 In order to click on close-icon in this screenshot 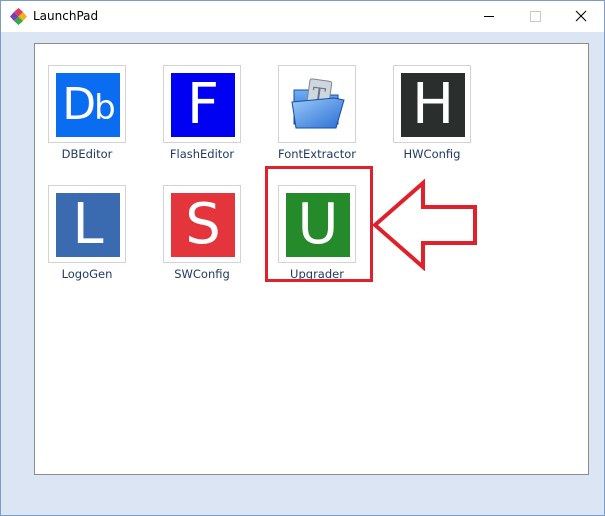, I will do `click(581, 16)`.